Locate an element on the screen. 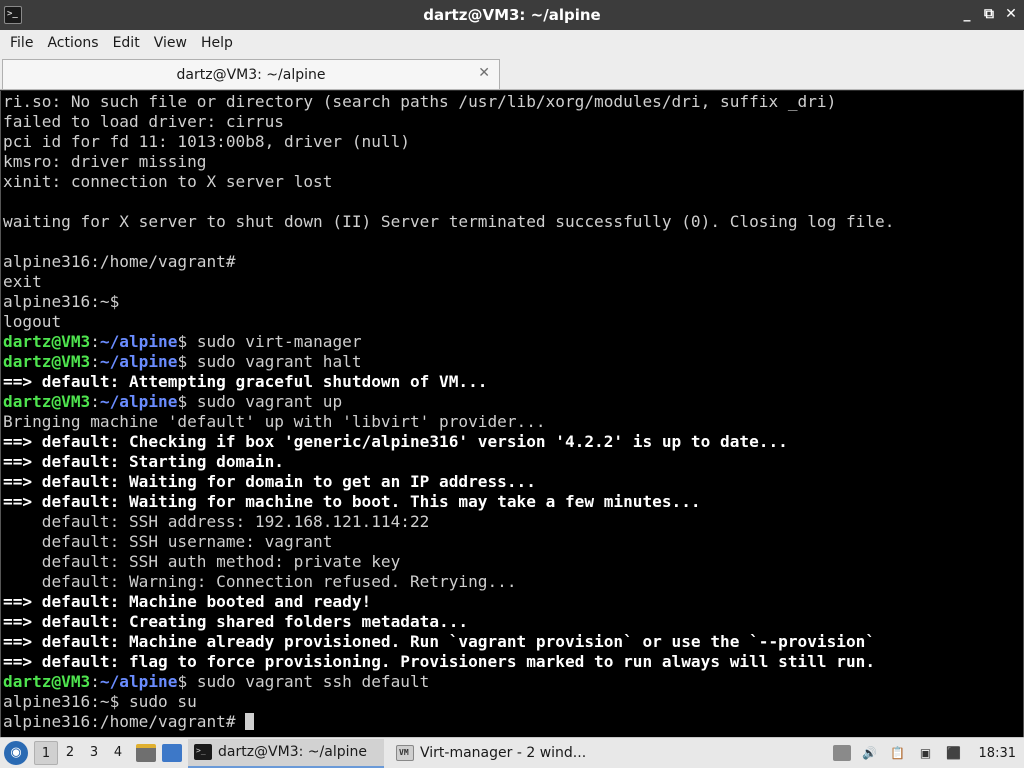 The image size is (1024, 768). terminal-line: dartz@VM3:~/alpine$ sudo virt-manager is located at coordinates (513, 342).